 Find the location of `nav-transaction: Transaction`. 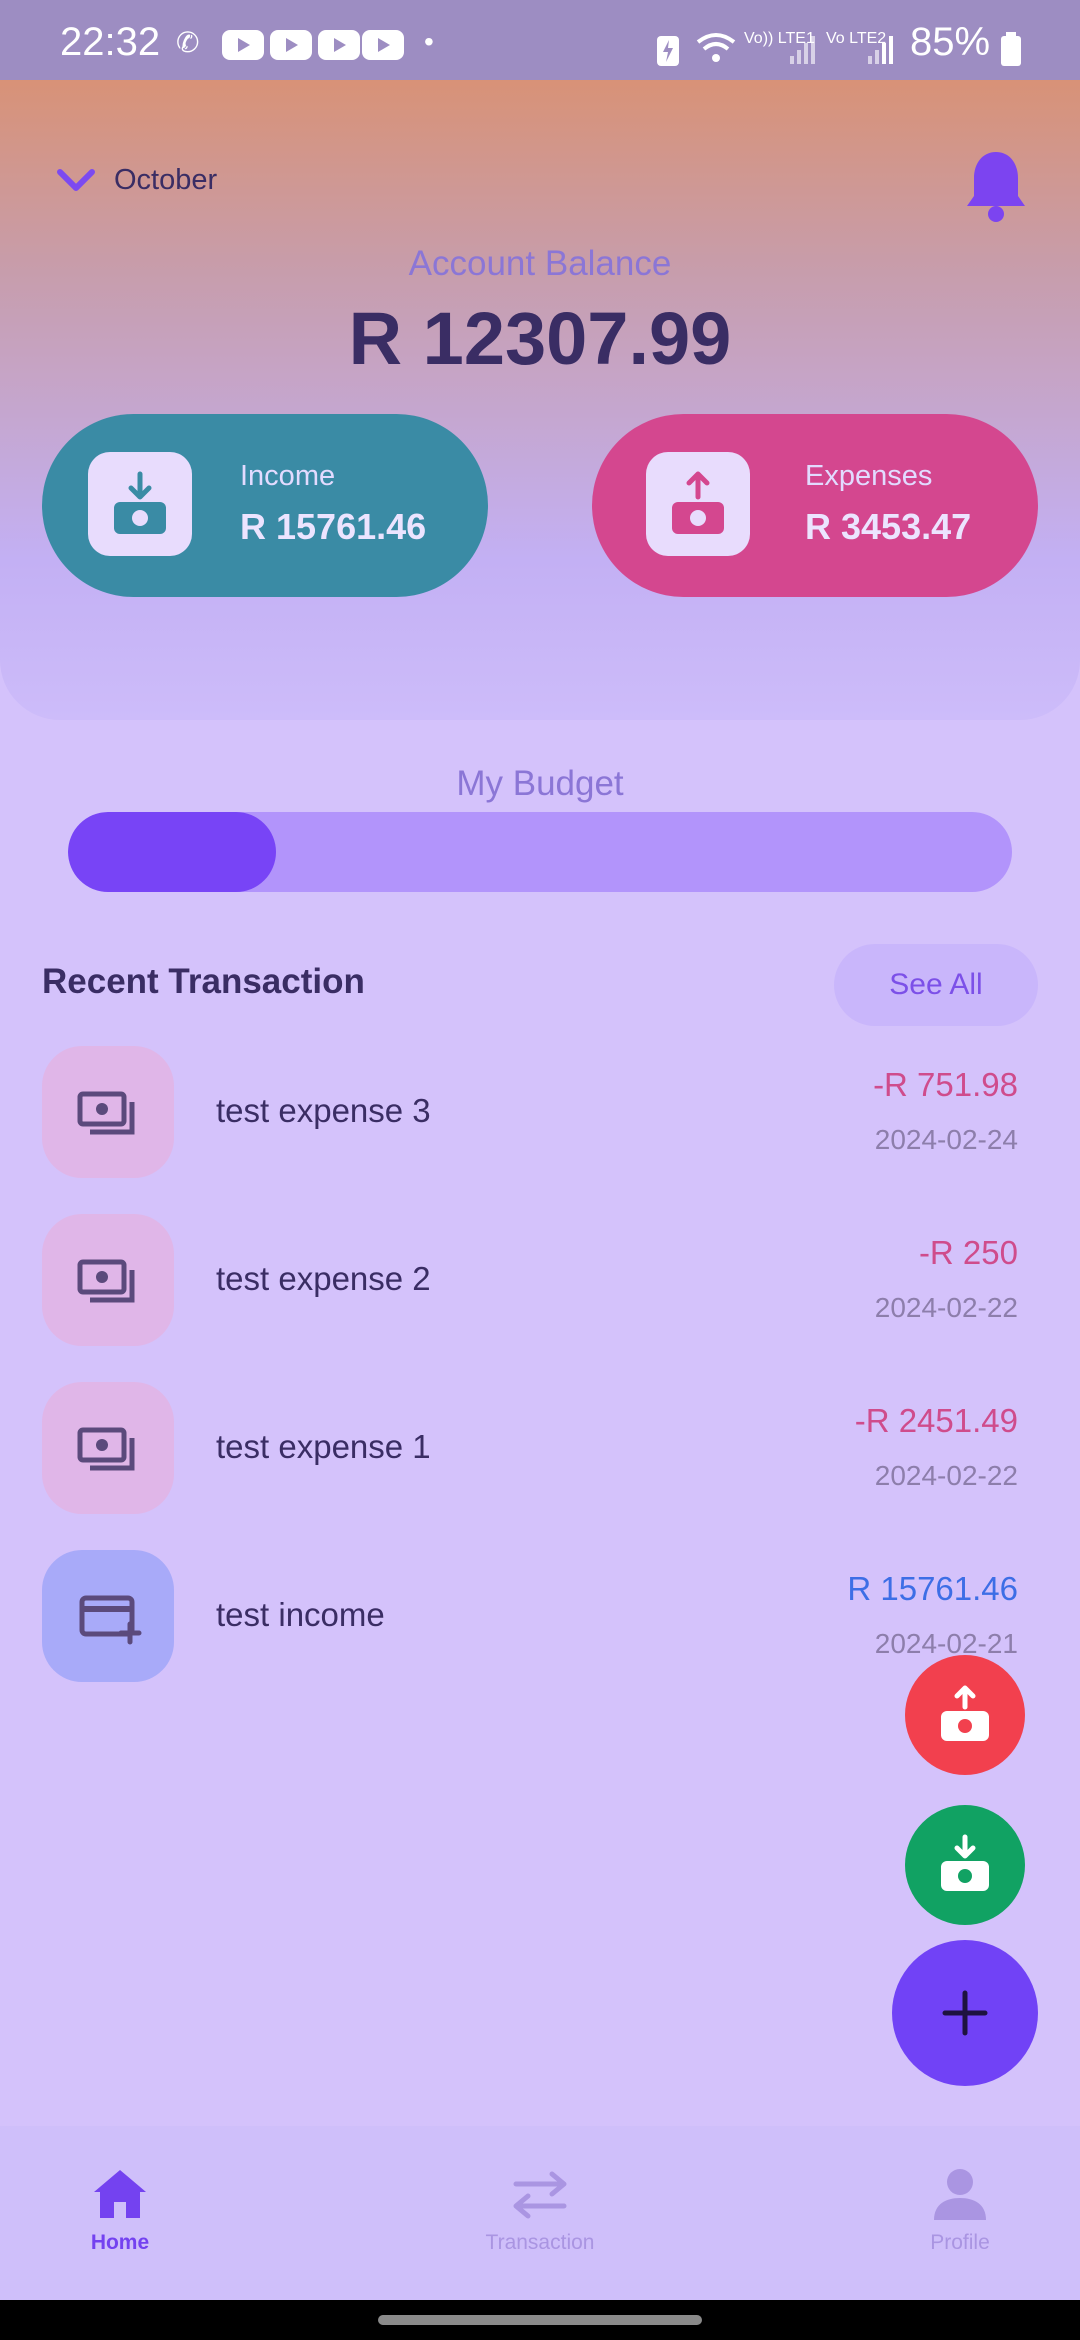

nav-transaction: Transaction is located at coordinates (540, 2210).